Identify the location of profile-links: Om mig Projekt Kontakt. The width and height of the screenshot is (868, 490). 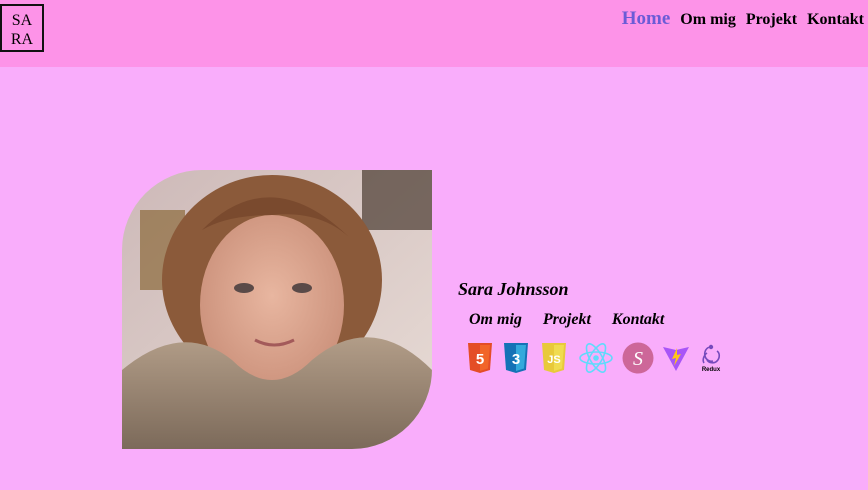
(596, 320).